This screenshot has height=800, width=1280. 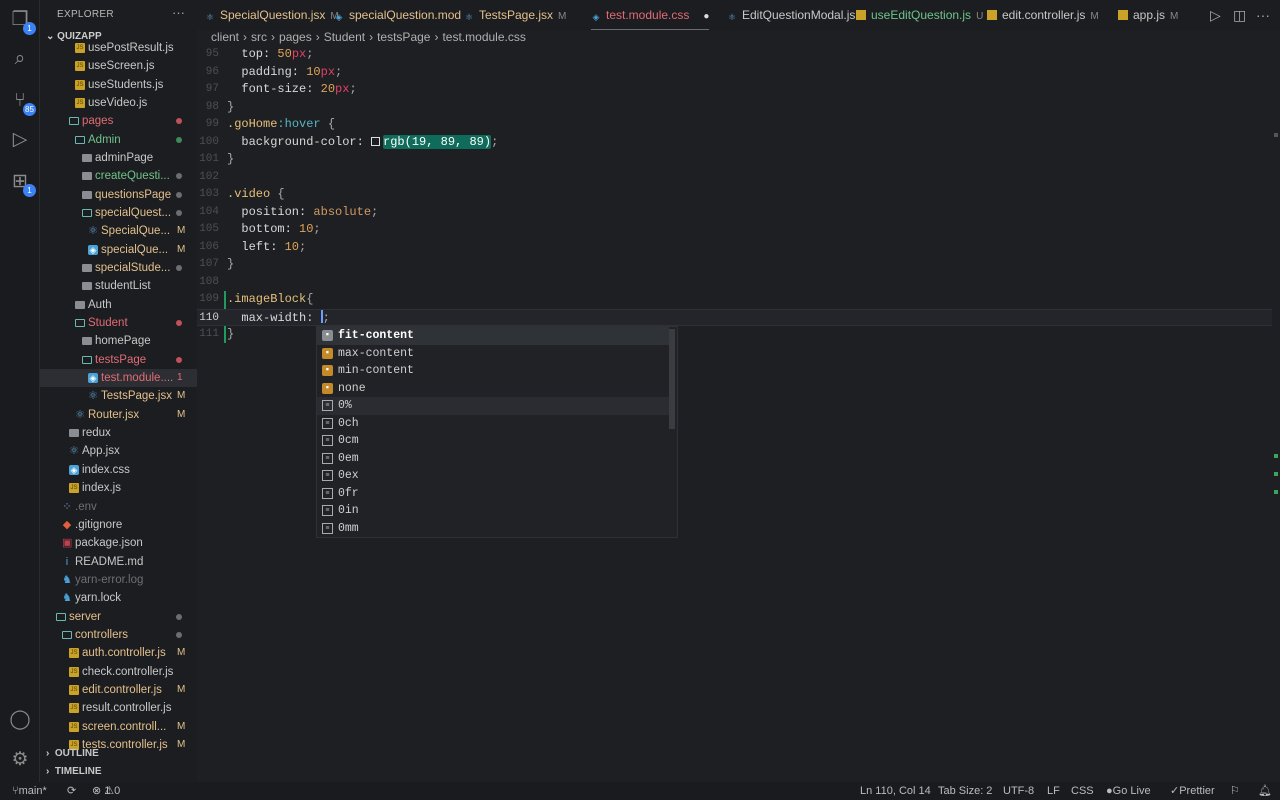 What do you see at coordinates (118, 158) in the screenshot?
I see `tree-item: adminPage` at bounding box center [118, 158].